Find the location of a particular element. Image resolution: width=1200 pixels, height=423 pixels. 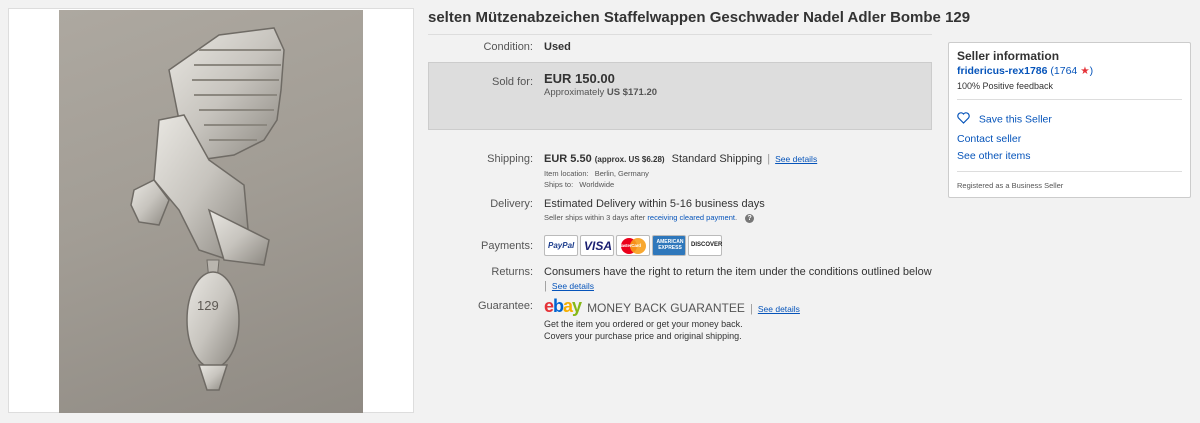

amex-logo: AMERICAN EXPRESS is located at coordinates (669, 245).